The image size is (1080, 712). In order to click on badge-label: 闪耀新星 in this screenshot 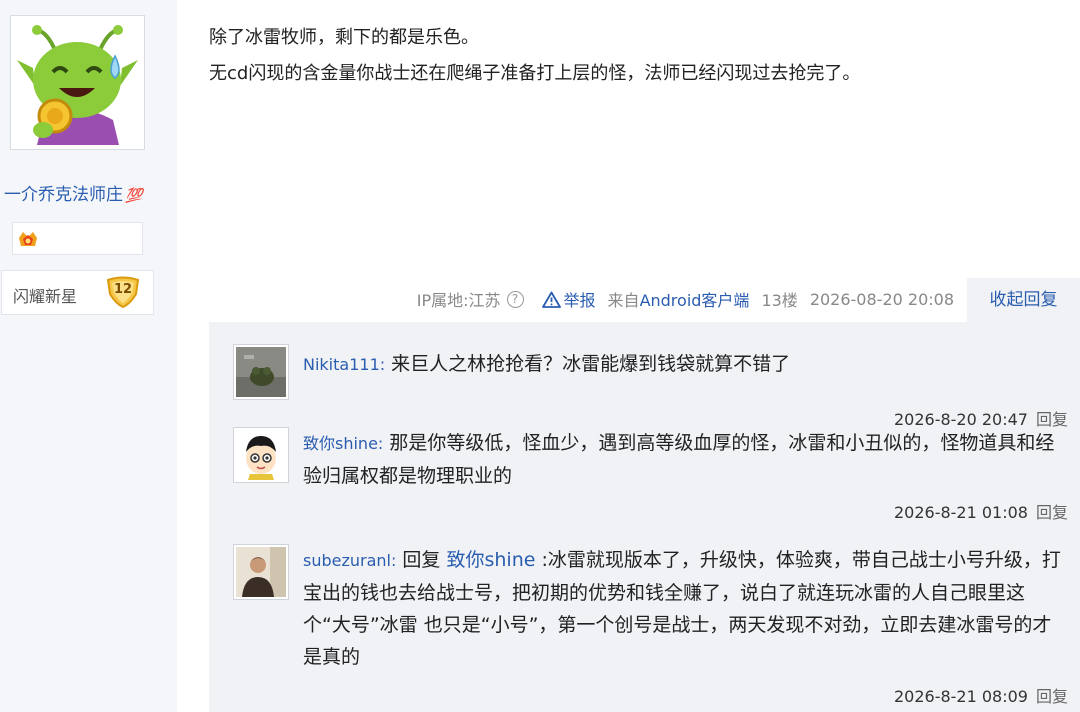, I will do `click(45, 296)`.